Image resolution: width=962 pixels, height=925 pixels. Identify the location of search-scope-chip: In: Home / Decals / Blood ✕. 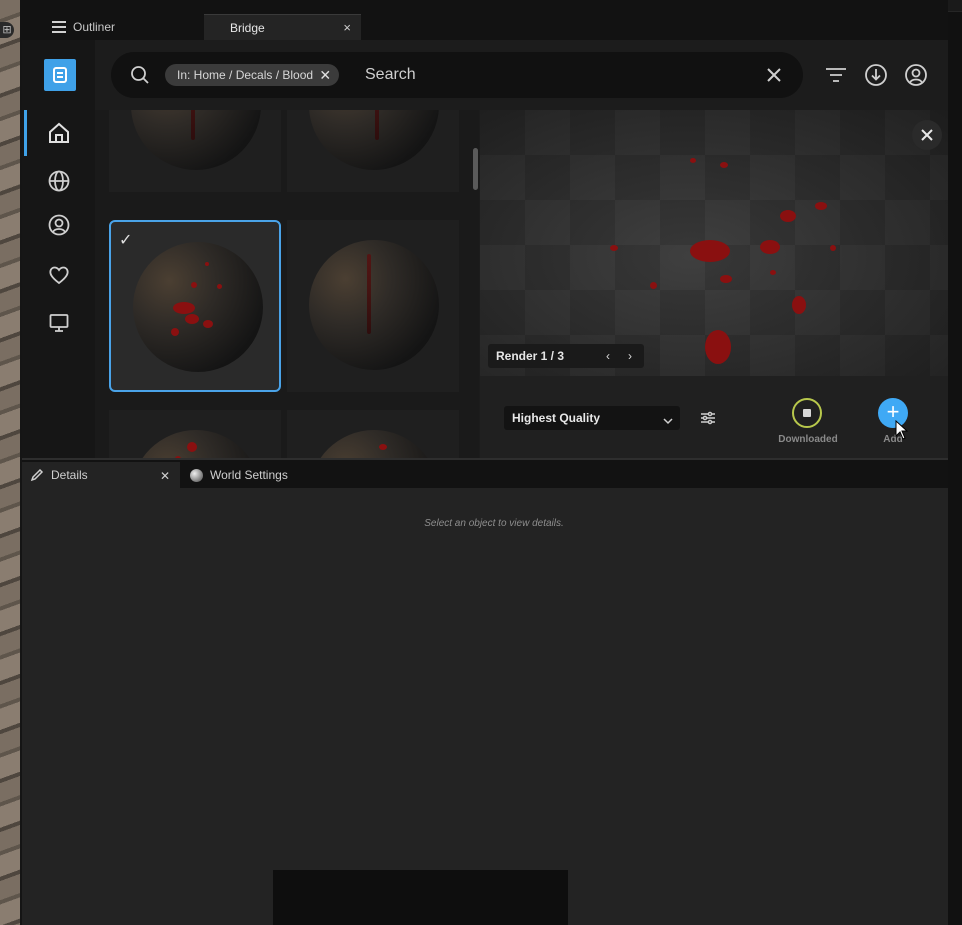
(252, 75).